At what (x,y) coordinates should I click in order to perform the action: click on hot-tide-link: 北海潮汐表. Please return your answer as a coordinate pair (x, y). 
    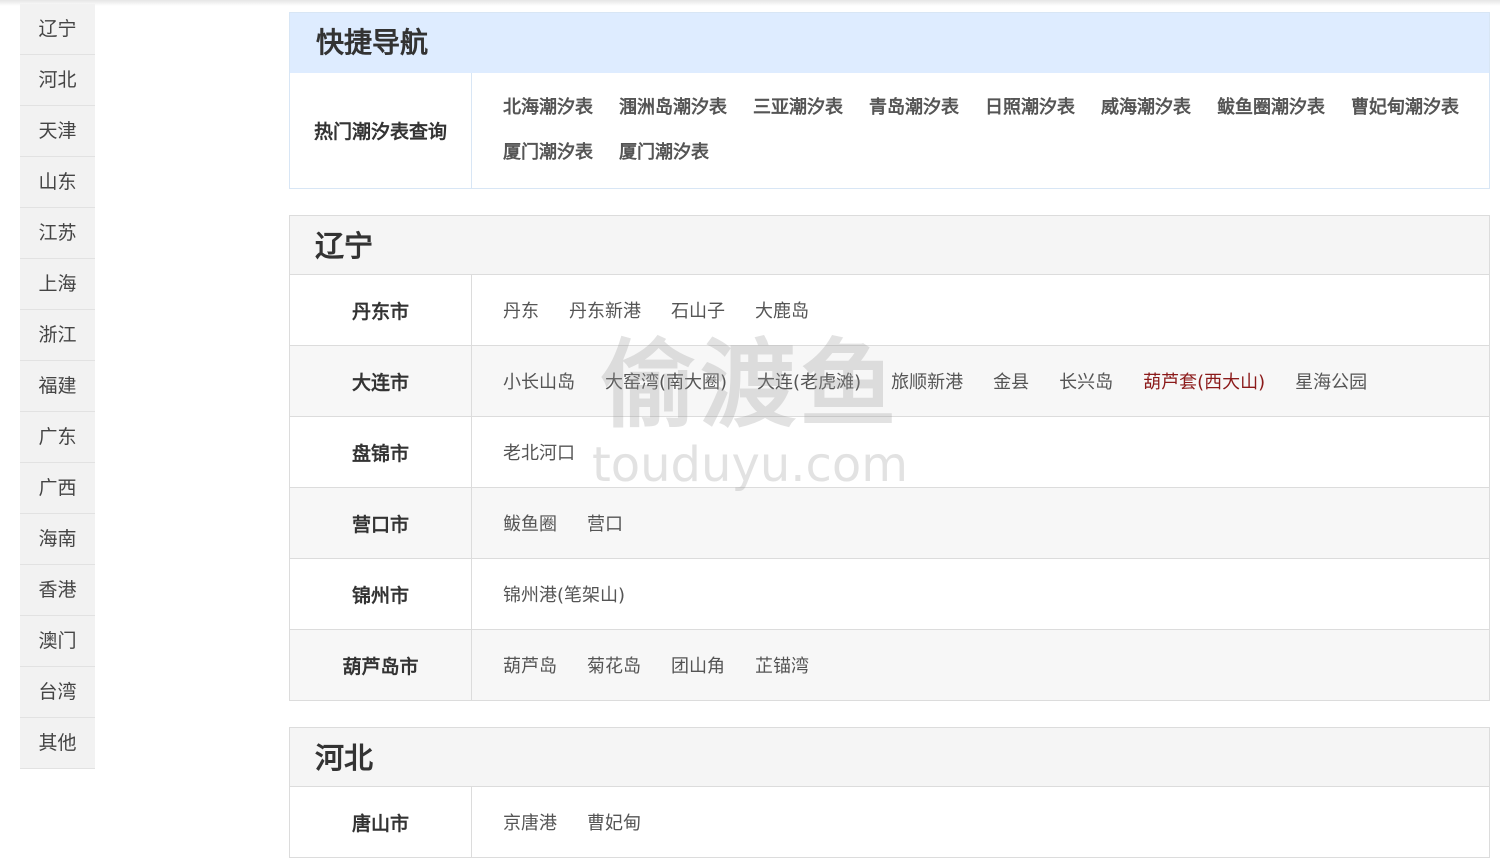
    Looking at the image, I should click on (548, 107).